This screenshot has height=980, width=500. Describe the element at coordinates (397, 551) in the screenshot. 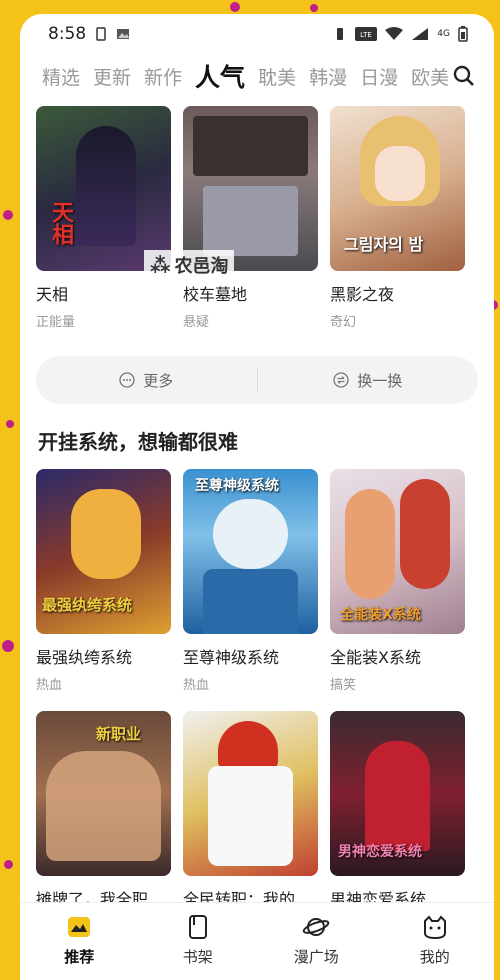

I see `comic-cover: 全能装X系统` at that location.